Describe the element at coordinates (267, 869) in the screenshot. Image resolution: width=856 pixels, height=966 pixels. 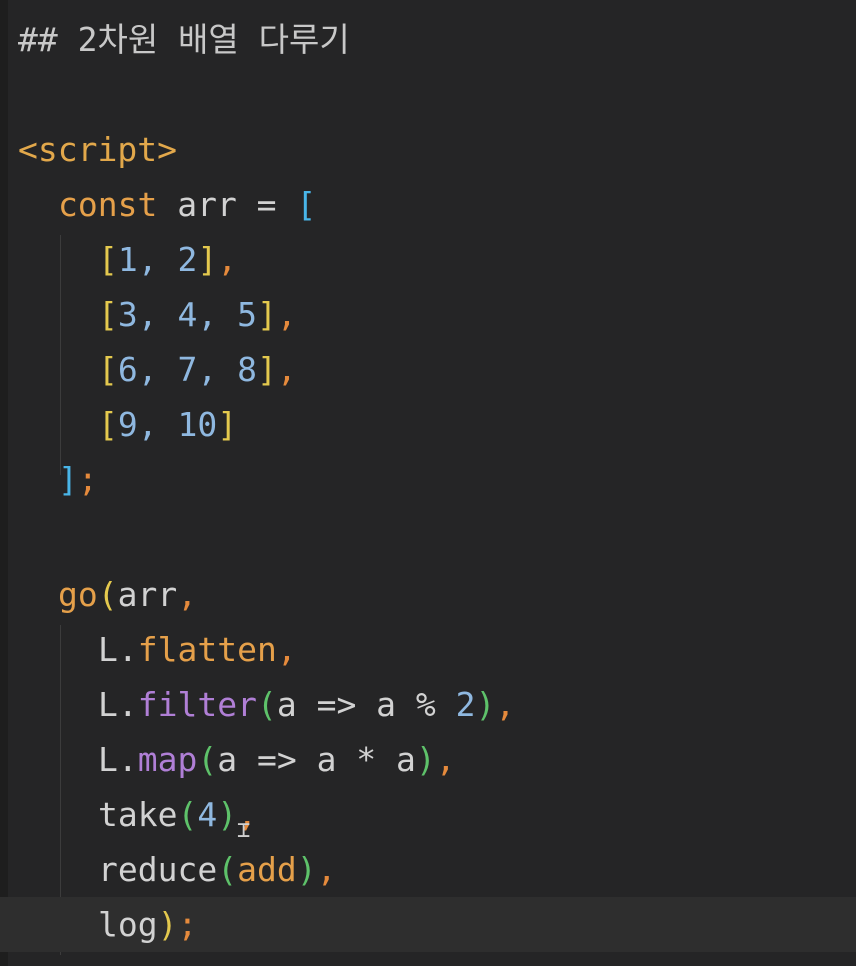
I see `reduce-argument: add` at that location.